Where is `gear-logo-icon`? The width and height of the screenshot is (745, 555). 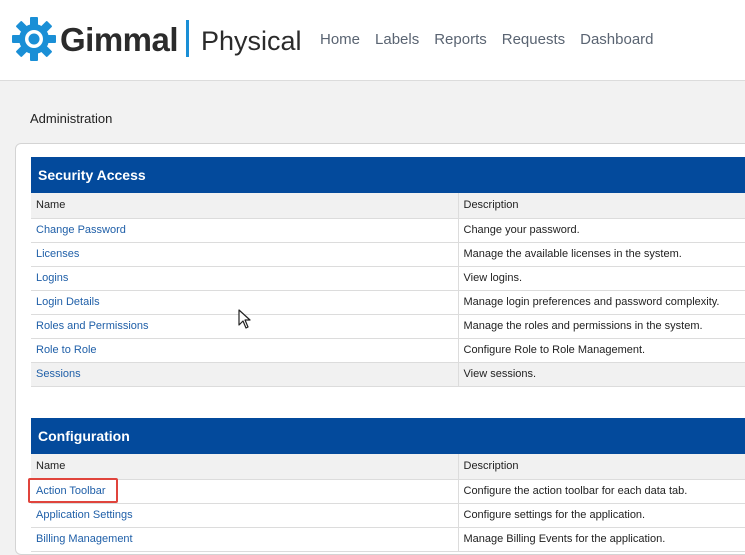 gear-logo-icon is located at coordinates (34, 39).